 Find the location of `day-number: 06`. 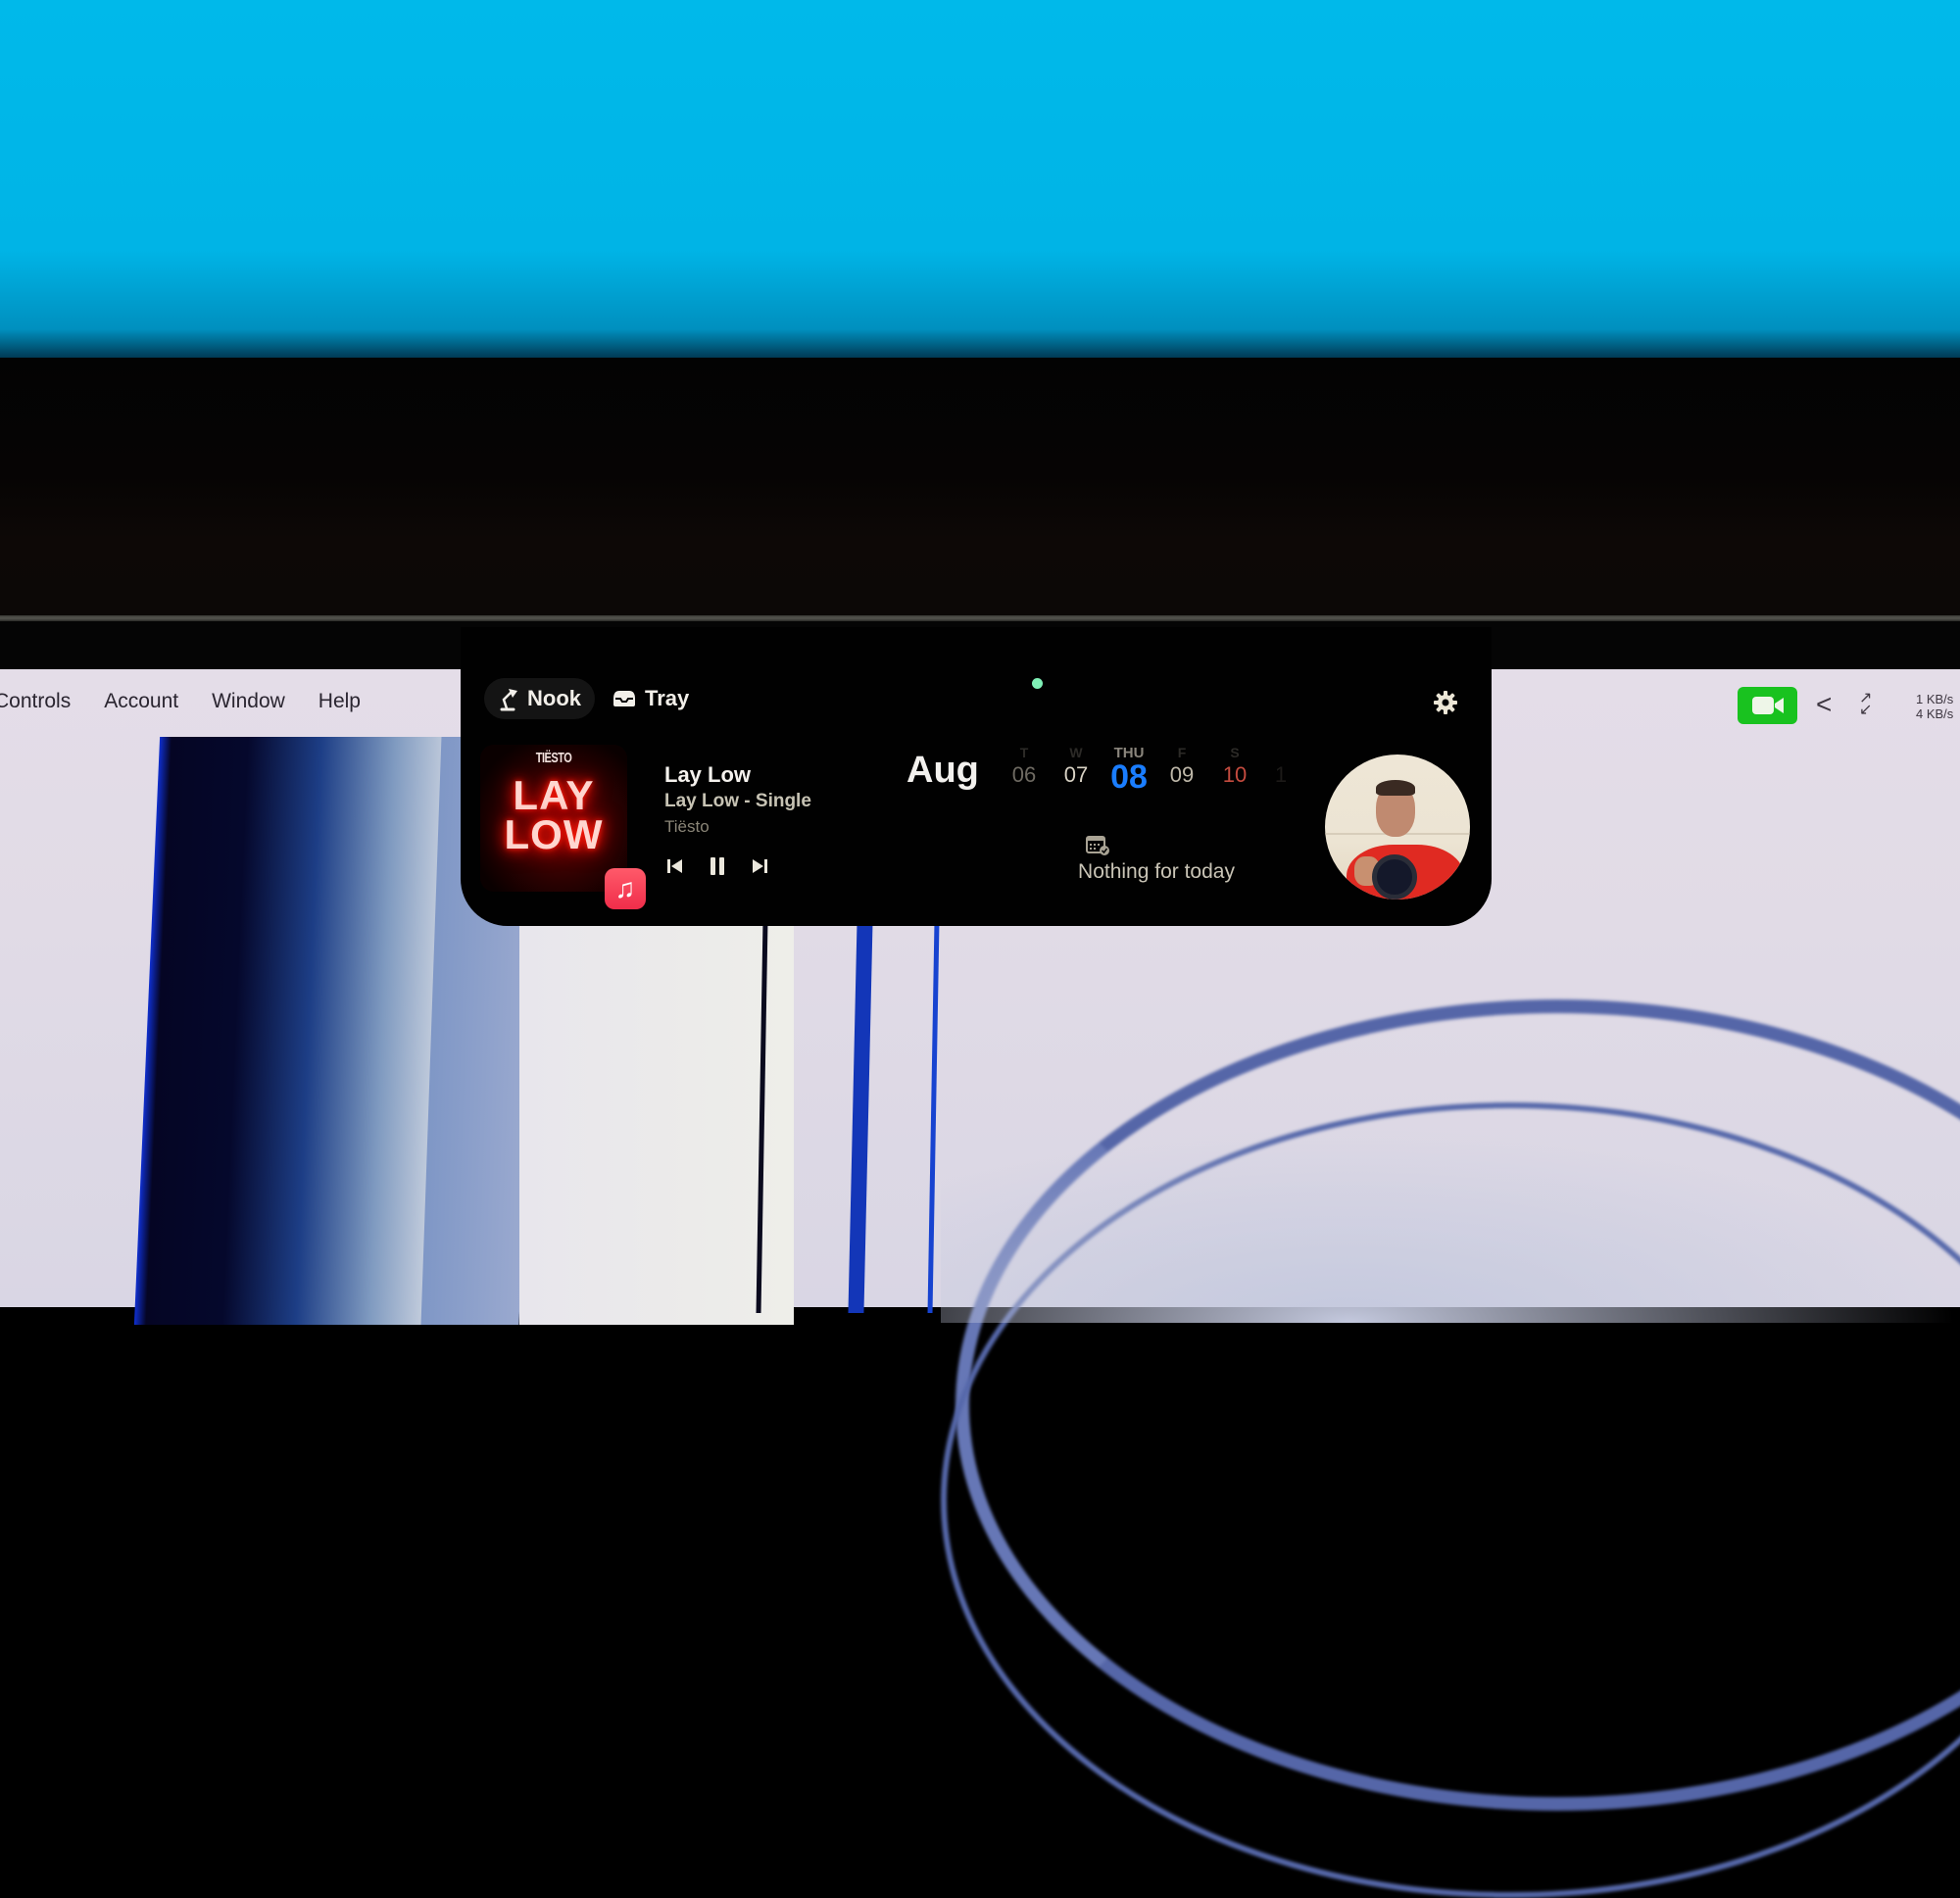

day-number: 06 is located at coordinates (1024, 775).